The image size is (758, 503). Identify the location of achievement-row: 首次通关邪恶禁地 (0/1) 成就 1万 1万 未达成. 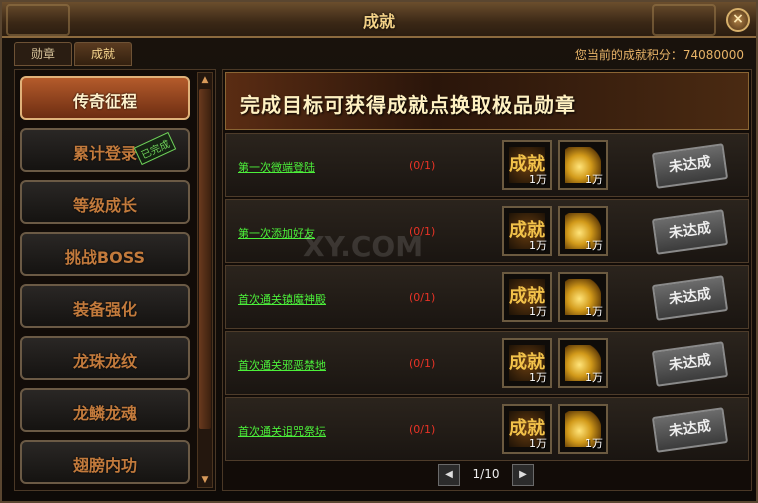
(487, 363).